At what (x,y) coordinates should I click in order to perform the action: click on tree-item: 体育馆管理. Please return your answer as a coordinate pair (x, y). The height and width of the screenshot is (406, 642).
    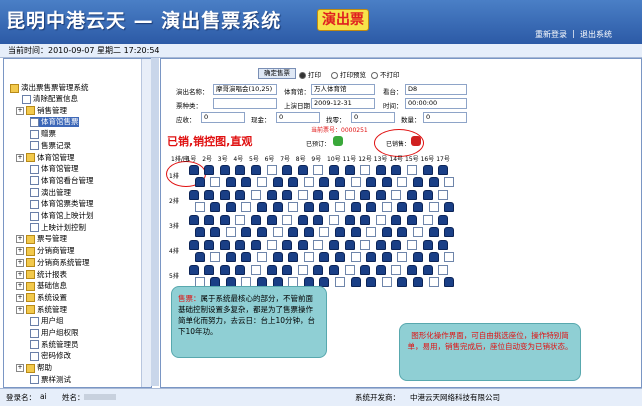
    Looking at the image, I should click on (54, 169).